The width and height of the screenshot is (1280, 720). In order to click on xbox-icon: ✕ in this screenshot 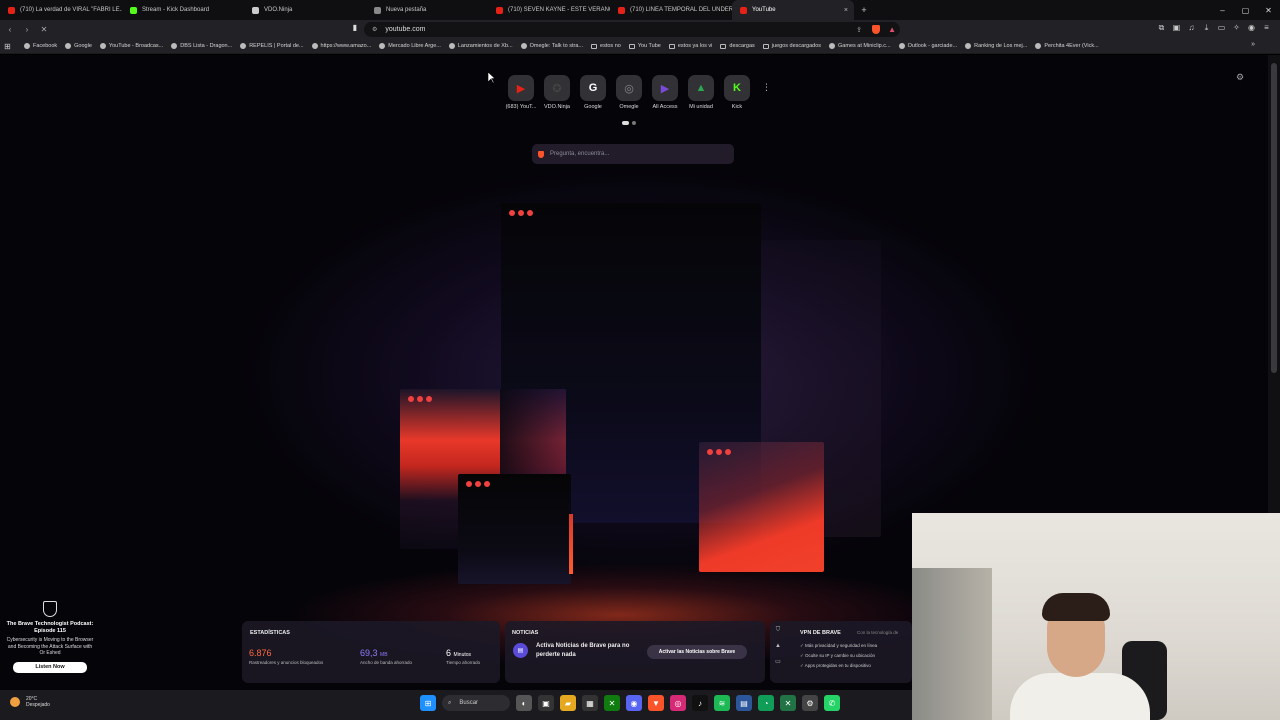, I will do `click(612, 703)`.